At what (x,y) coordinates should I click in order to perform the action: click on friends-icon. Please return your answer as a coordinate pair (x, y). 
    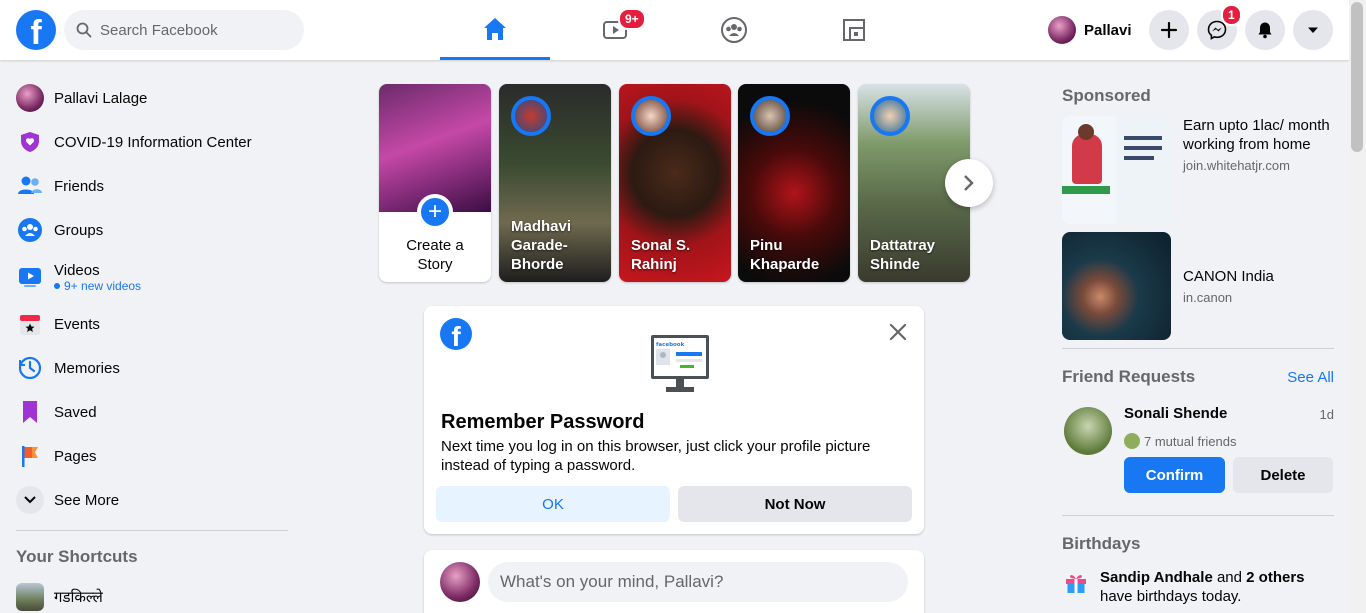
    Looking at the image, I should click on (30, 185).